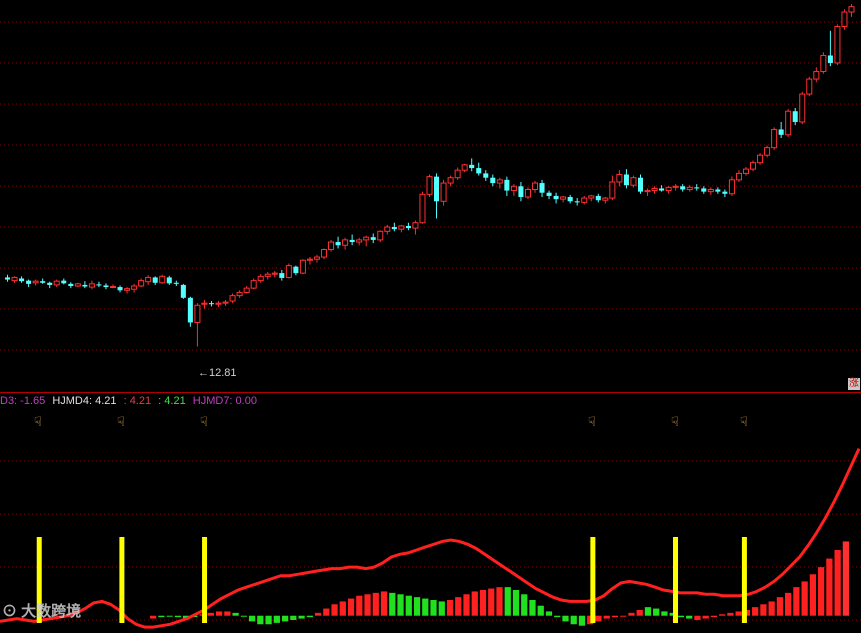 The height and width of the screenshot is (633, 861). I want to click on watermark-text: 大数跨境, so click(51, 611).